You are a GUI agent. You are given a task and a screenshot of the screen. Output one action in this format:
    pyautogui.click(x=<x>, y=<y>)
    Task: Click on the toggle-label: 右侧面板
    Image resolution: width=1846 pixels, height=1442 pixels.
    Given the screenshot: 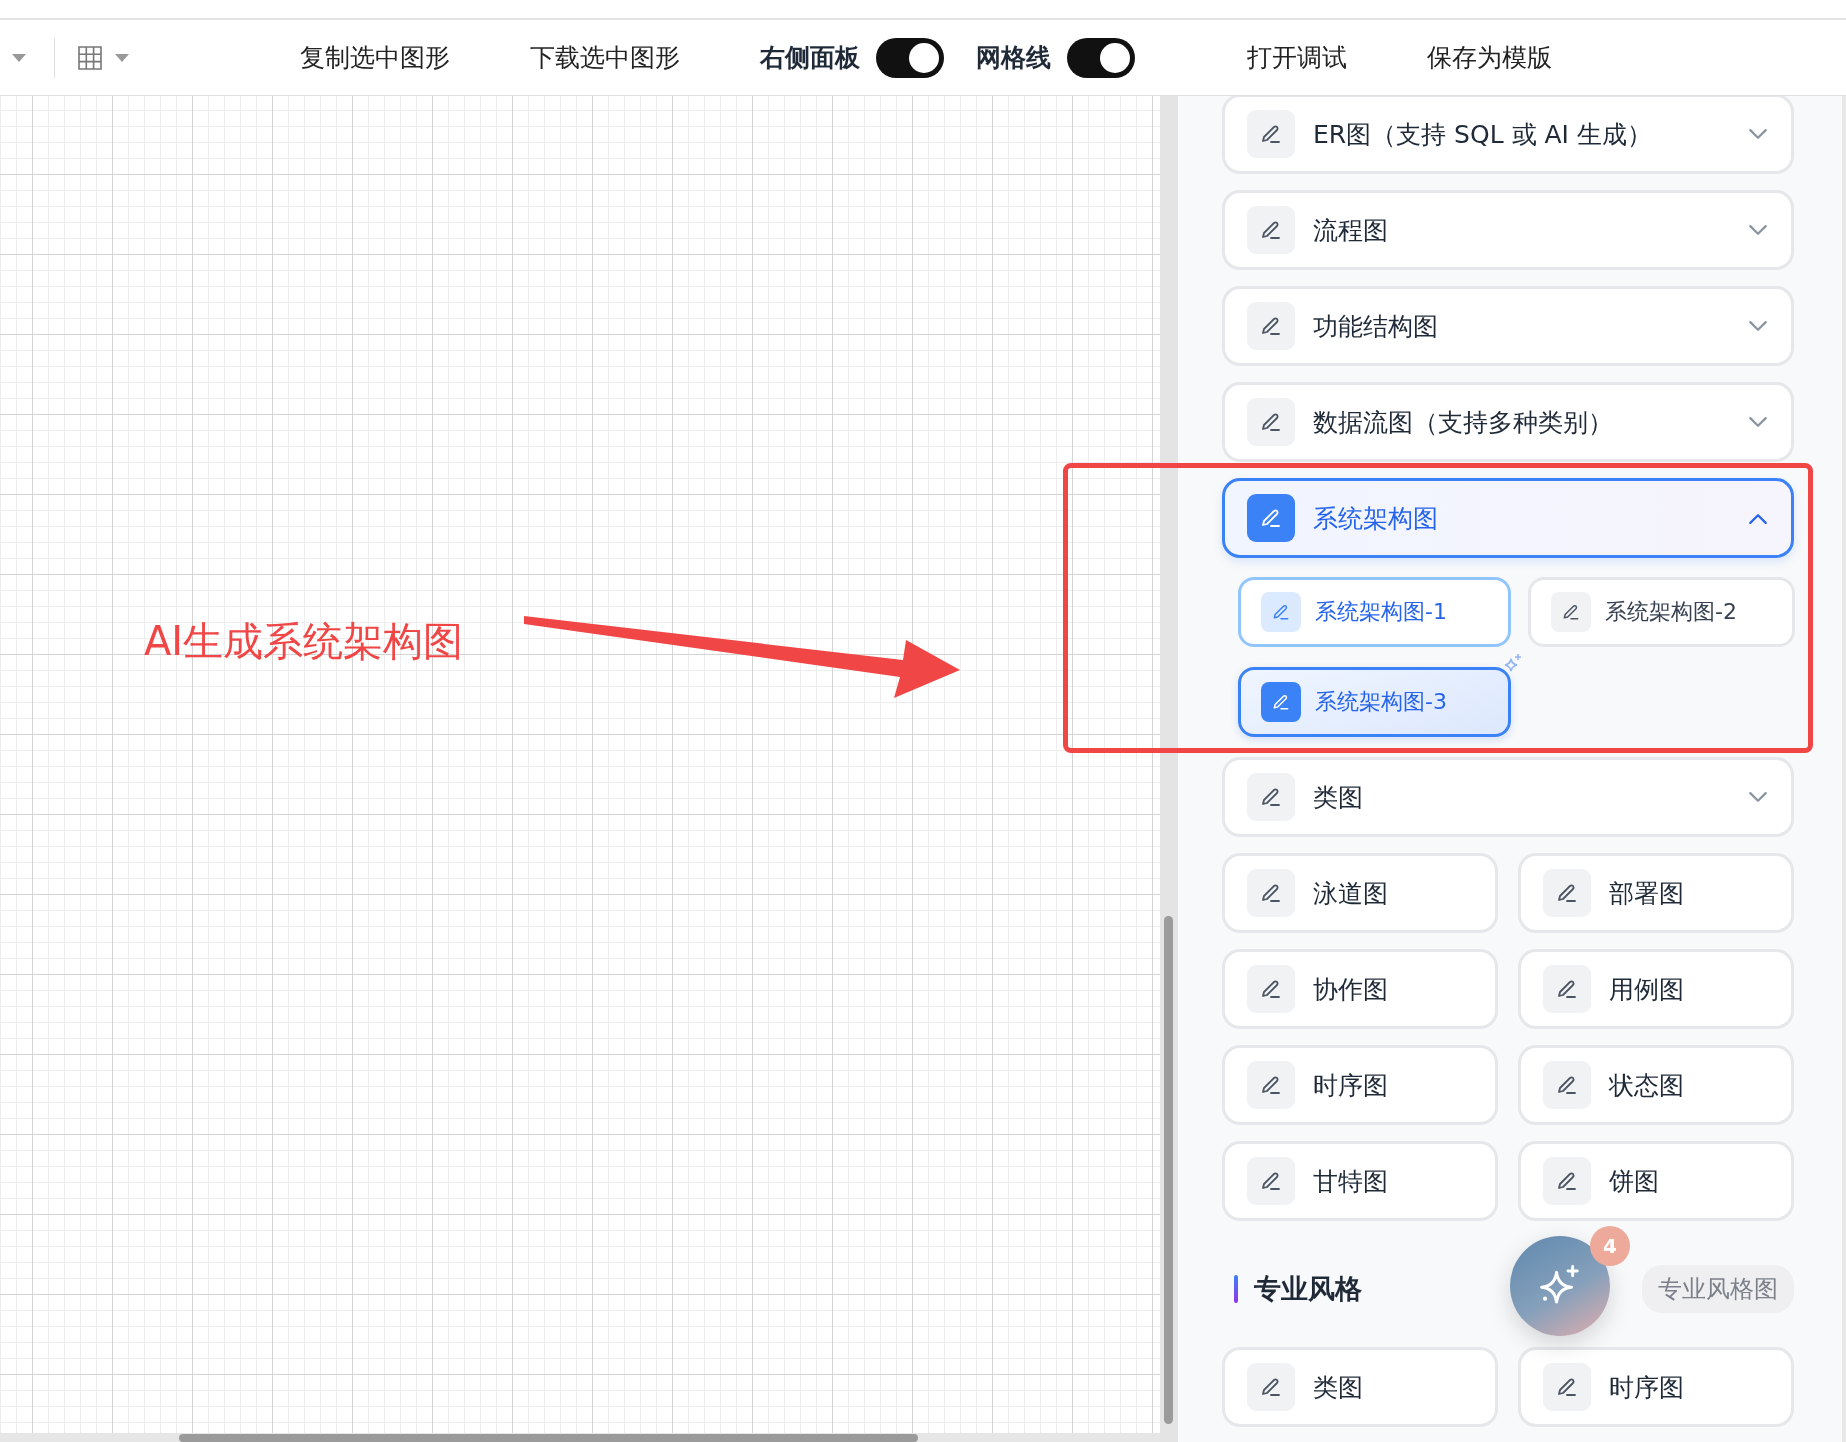 What is the action you would take?
    pyautogui.click(x=810, y=58)
    